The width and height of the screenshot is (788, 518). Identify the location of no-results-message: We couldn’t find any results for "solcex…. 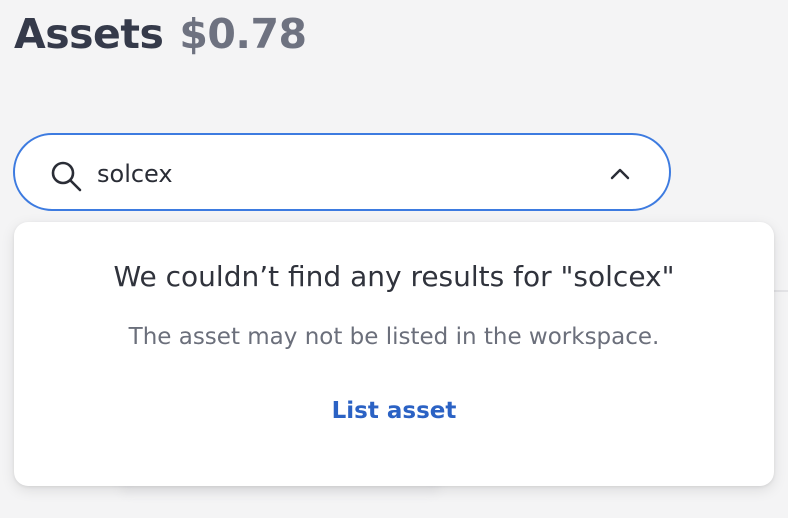
(394, 276).